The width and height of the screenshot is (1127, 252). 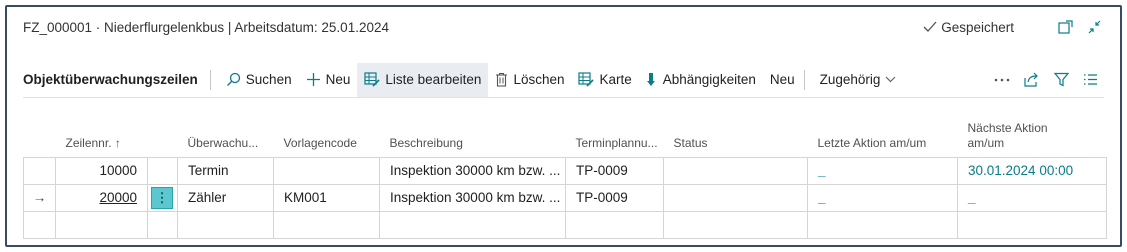 I want to click on row-indicator-header, so click(x=40, y=134).